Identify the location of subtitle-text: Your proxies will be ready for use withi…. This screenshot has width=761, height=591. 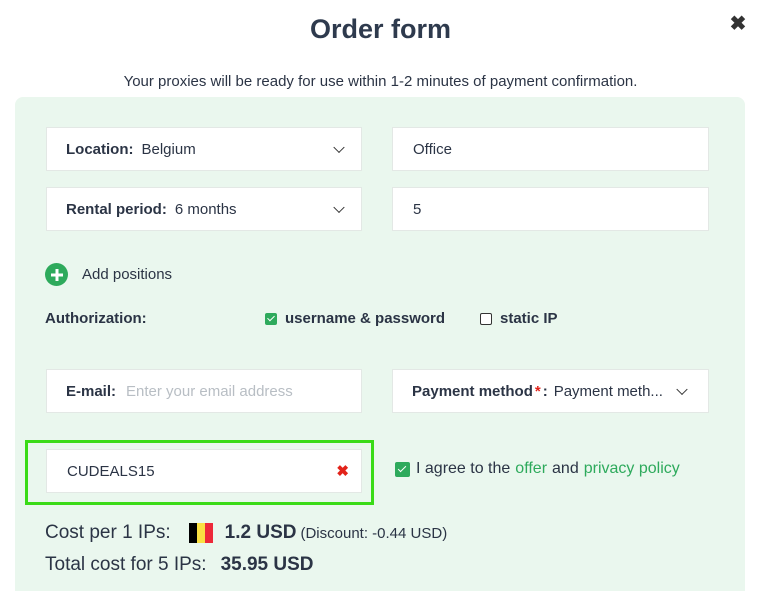
(380, 81).